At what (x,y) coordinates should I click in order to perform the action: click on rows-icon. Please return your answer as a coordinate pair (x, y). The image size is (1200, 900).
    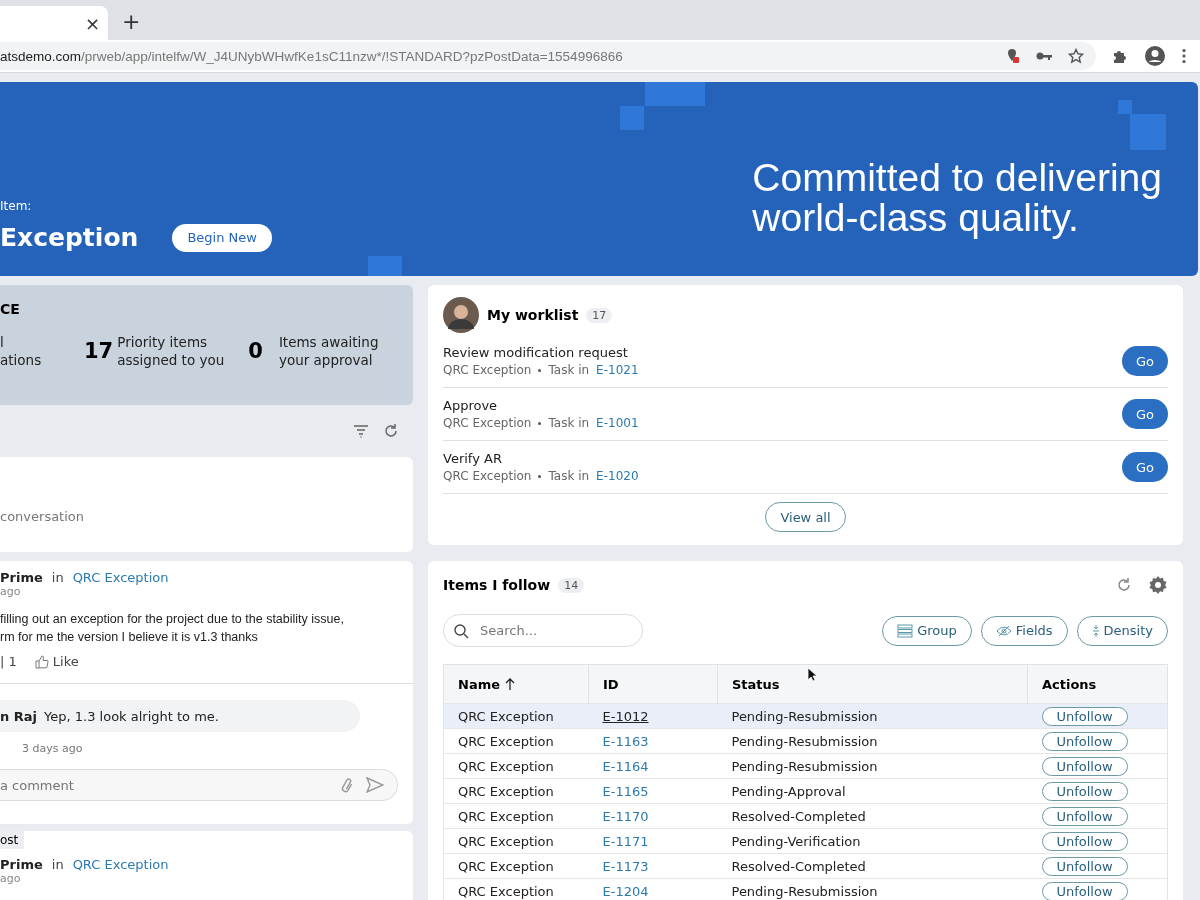
    Looking at the image, I should click on (905, 630).